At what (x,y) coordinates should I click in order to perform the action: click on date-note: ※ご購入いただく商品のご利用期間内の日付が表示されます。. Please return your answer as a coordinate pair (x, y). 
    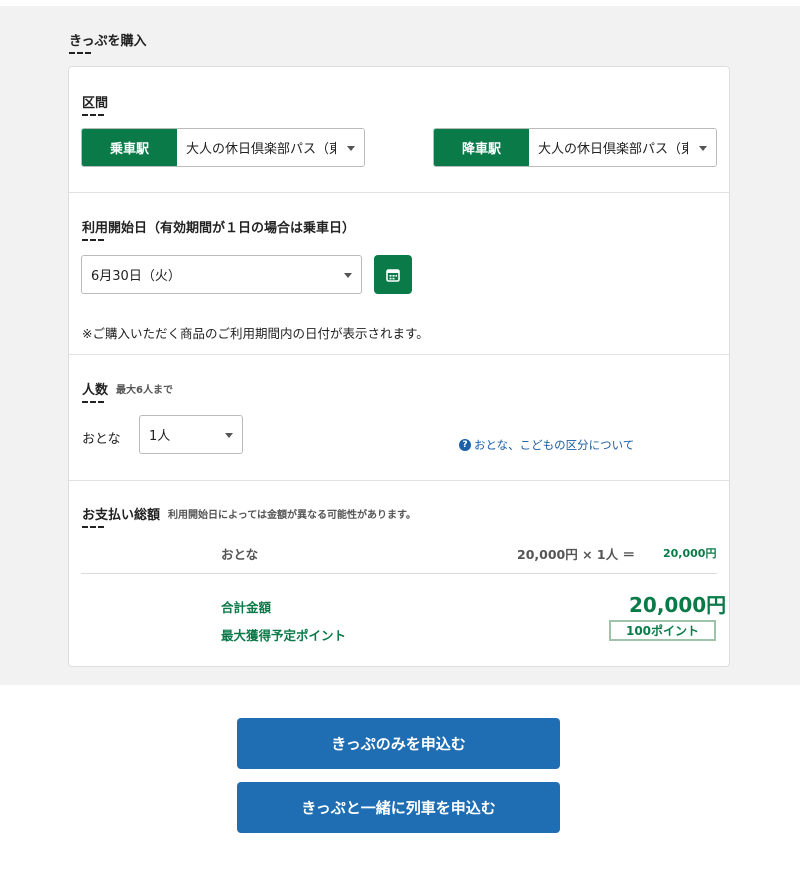
    Looking at the image, I should click on (255, 333).